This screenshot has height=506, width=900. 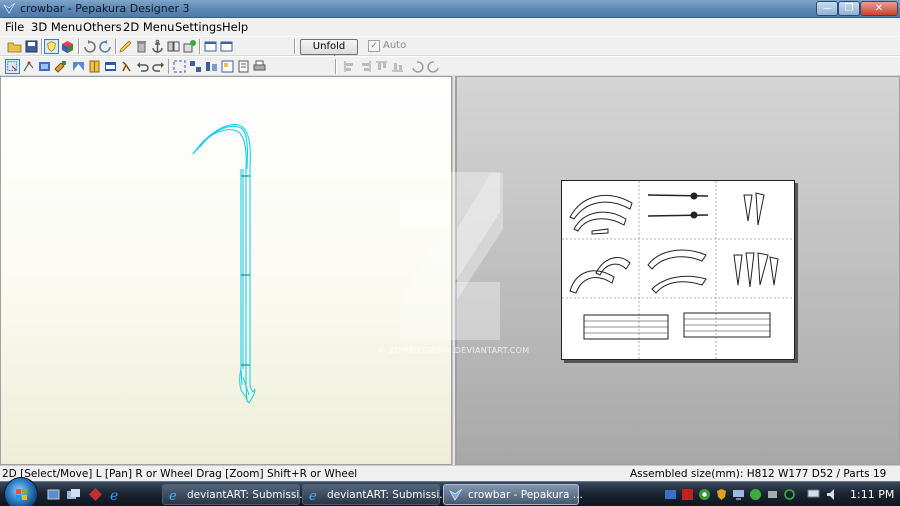 I want to click on pepakura-icon, so click(x=456, y=494).